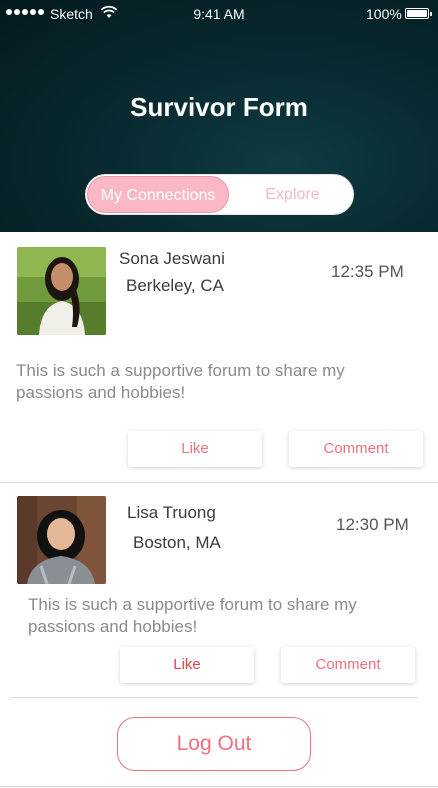  Describe the element at coordinates (219, 15) in the screenshot. I see `status-bar: Sketch 9:41 AM 100%` at that location.